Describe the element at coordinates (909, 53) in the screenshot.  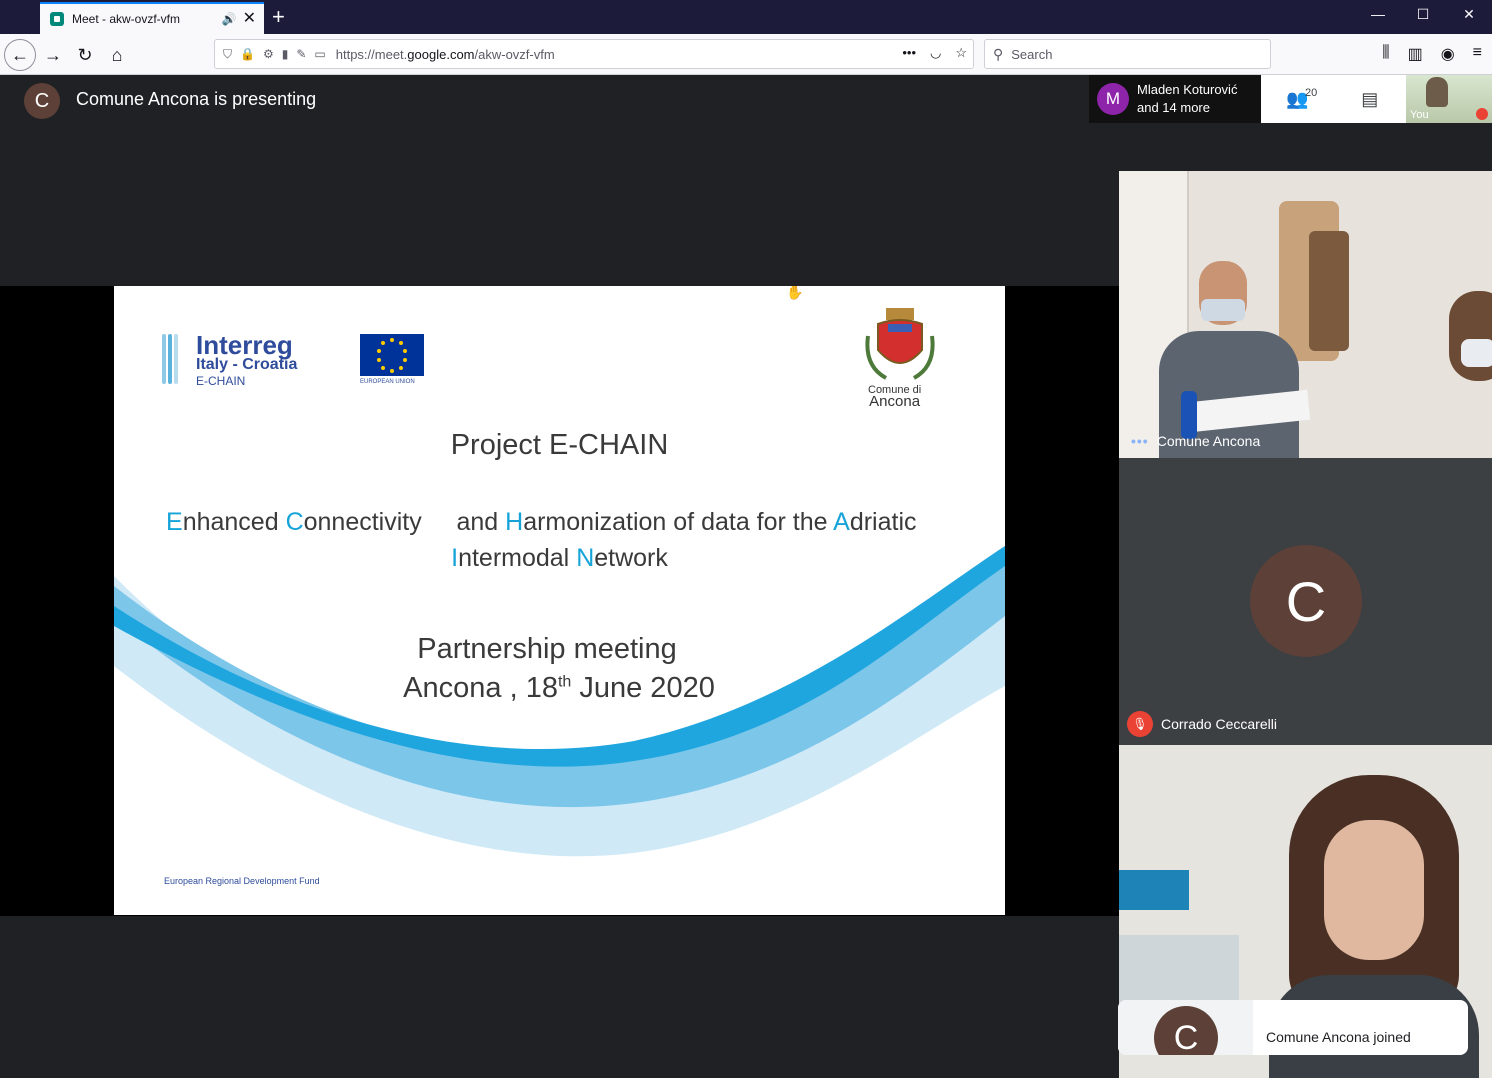
I see `page-actions-icon: •••` at that location.